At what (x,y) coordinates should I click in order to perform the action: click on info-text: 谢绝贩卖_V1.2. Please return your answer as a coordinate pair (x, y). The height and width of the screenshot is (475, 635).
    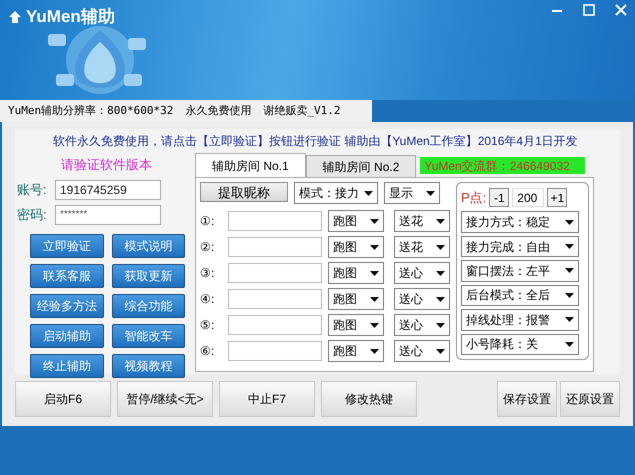
    Looking at the image, I should click on (301, 110).